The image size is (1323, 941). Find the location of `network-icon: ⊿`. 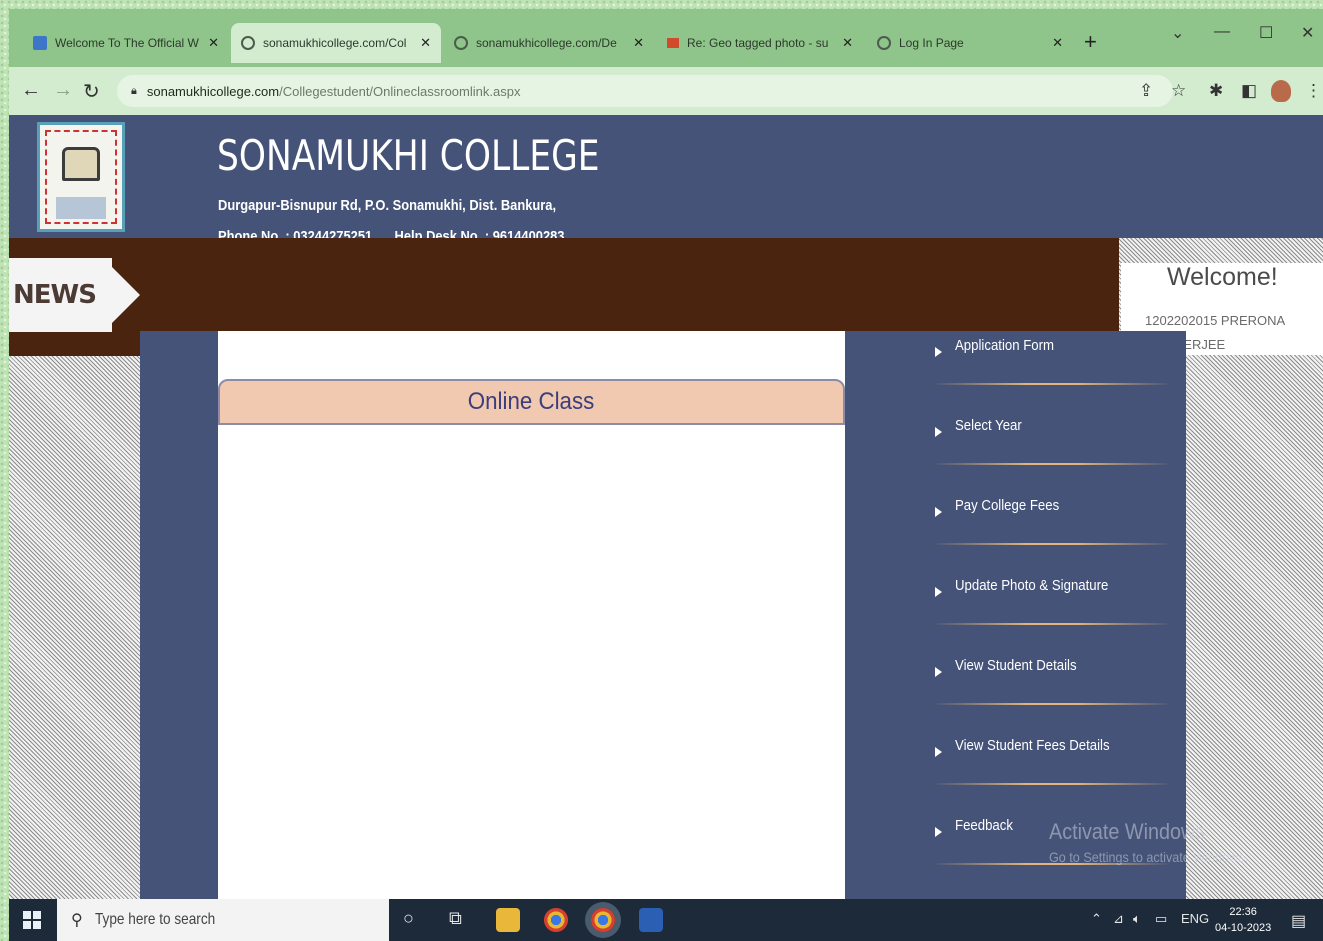

network-icon: ⊿ is located at coordinates (1118, 919).